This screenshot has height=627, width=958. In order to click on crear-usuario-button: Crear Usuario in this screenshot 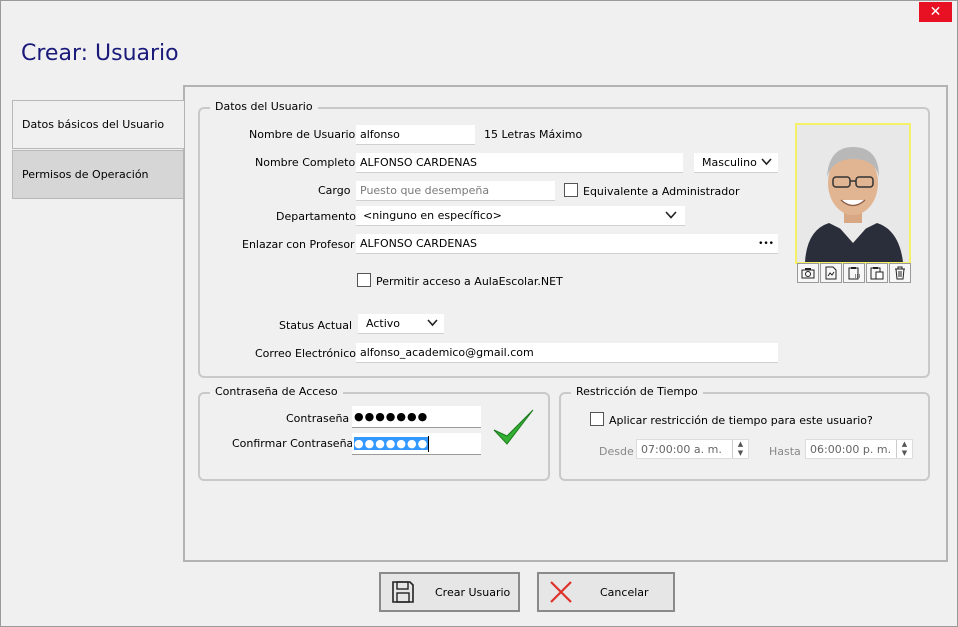, I will do `click(449, 592)`.